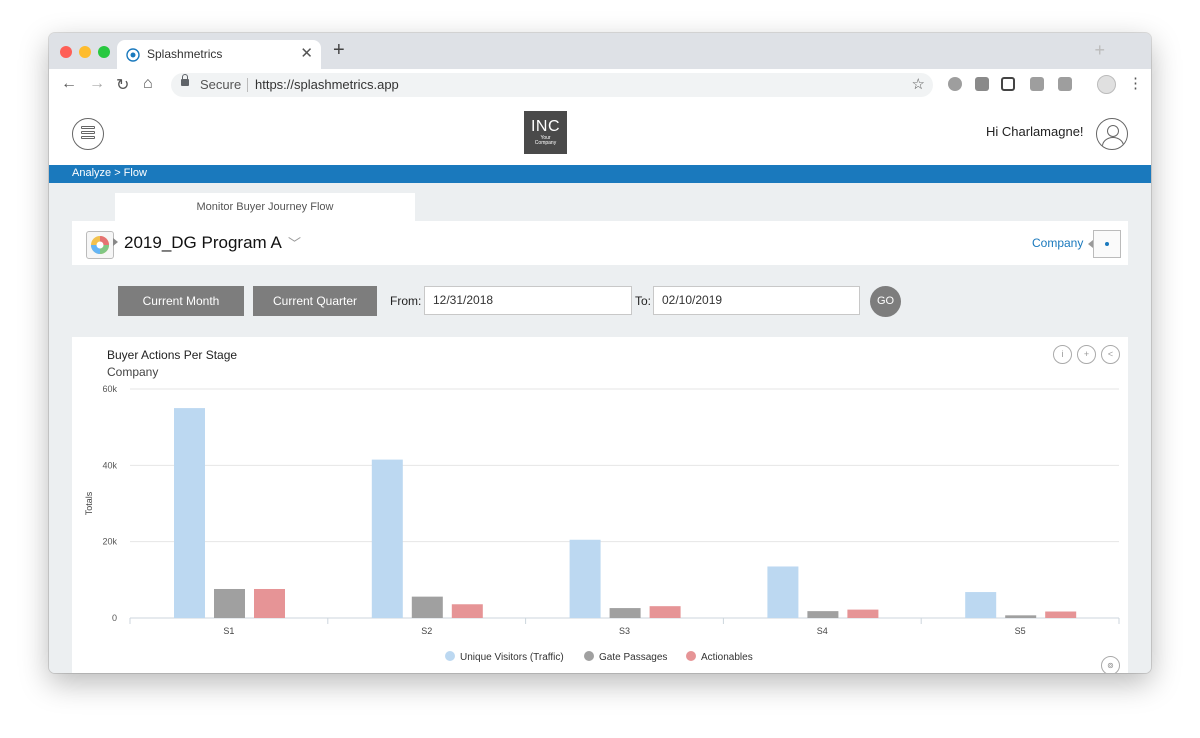 Image resolution: width=1200 pixels, height=738 pixels. I want to click on app-header: INC Your Company Hi Charlamagne!, so click(600, 133).